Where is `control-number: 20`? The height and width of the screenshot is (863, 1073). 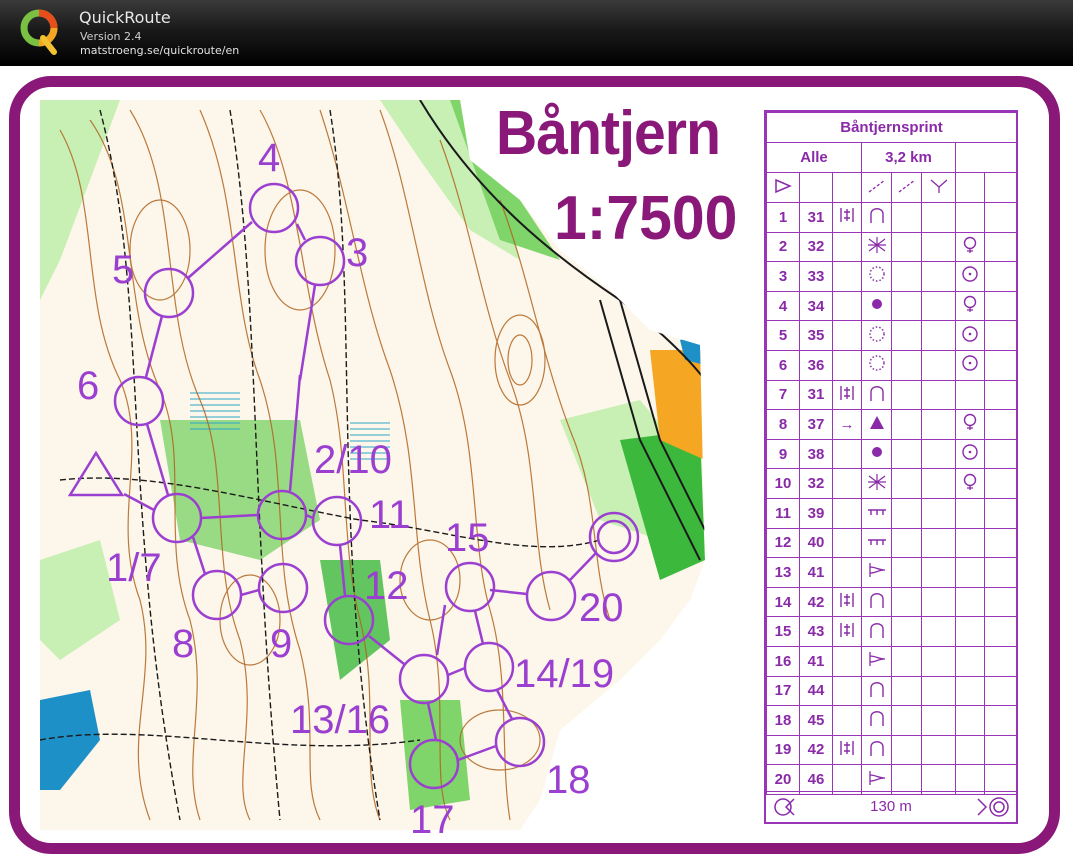
control-number: 20 is located at coordinates (783, 779).